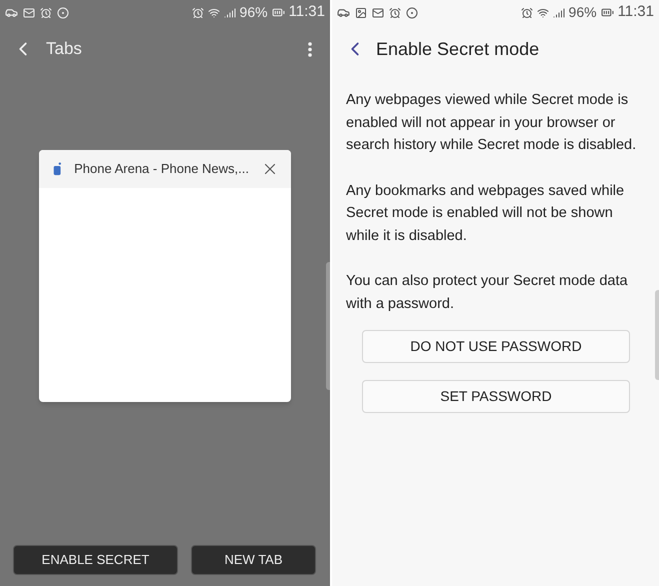  What do you see at coordinates (458, 49) in the screenshot?
I see `screen-title: Enable Secret mode` at bounding box center [458, 49].